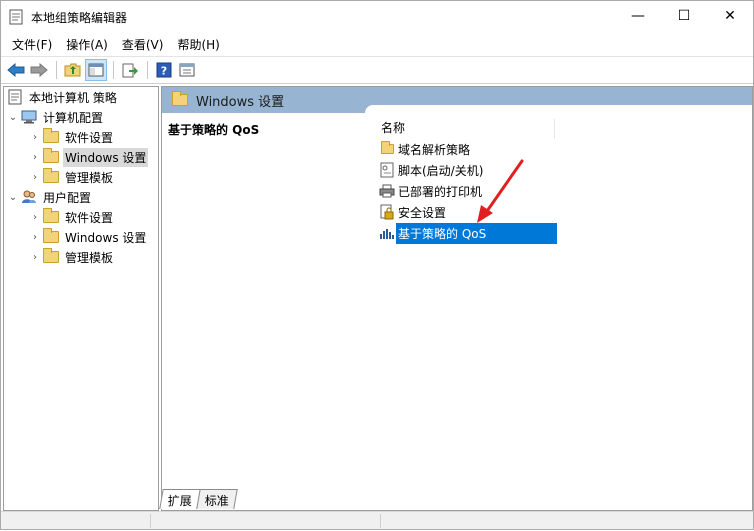  I want to click on list-item-label: 脚本(启动/关机), so click(441, 170).